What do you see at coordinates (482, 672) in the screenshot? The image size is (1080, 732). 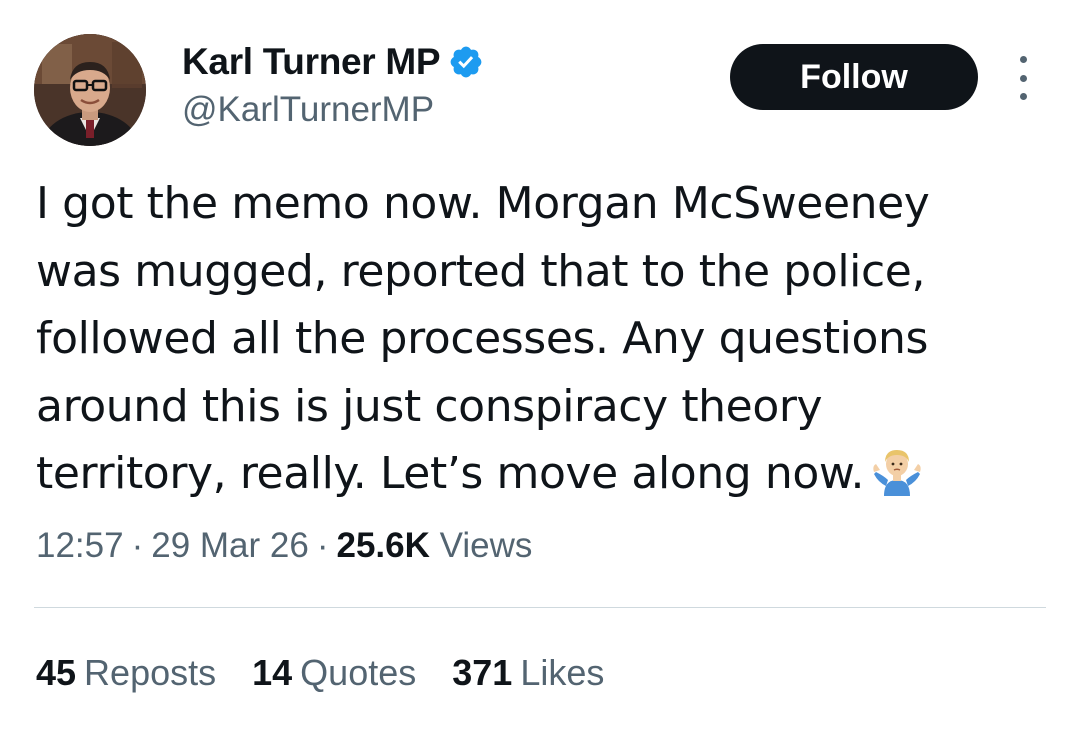 I see `likes-count: 371` at bounding box center [482, 672].